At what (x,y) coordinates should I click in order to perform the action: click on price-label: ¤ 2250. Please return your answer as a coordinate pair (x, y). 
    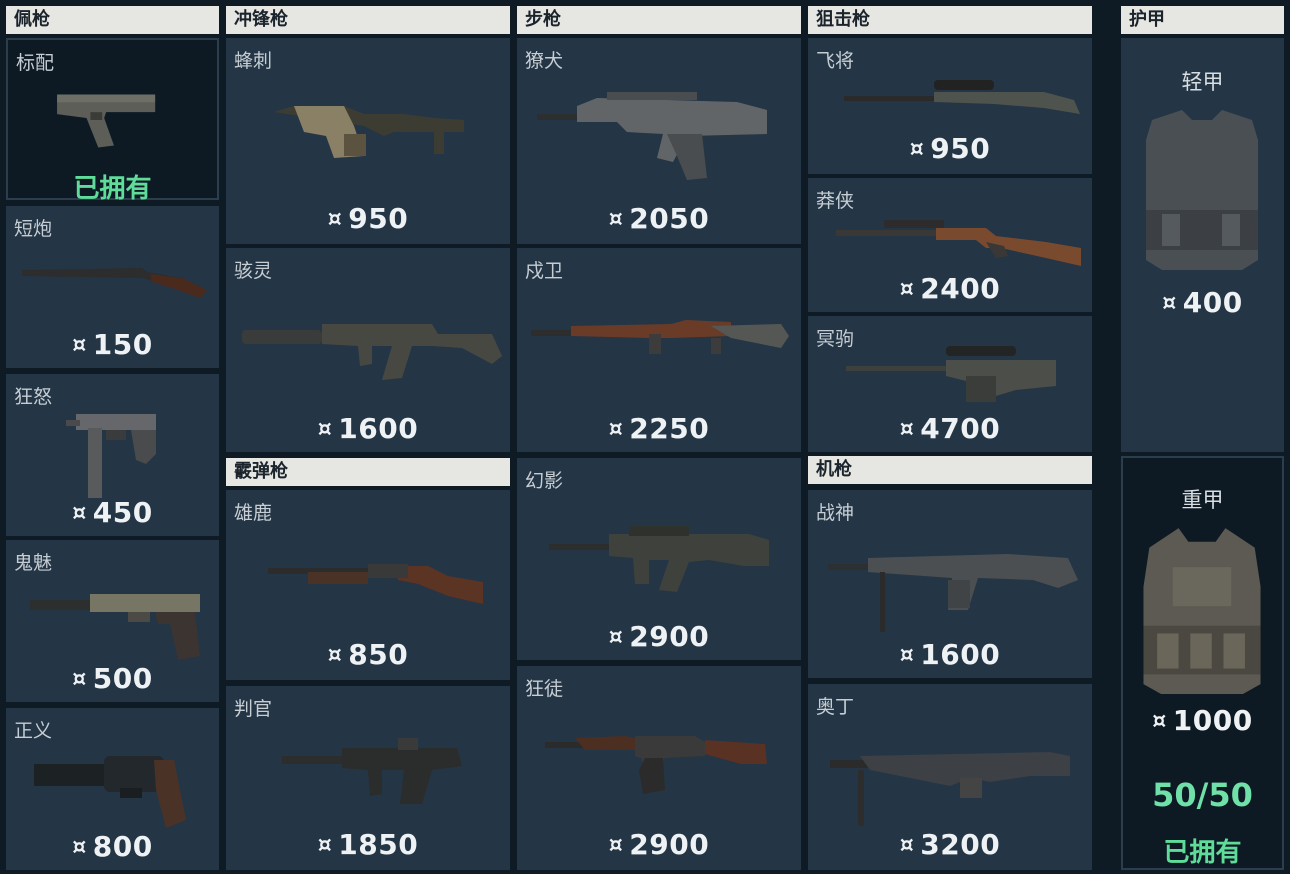
    Looking at the image, I should click on (659, 428).